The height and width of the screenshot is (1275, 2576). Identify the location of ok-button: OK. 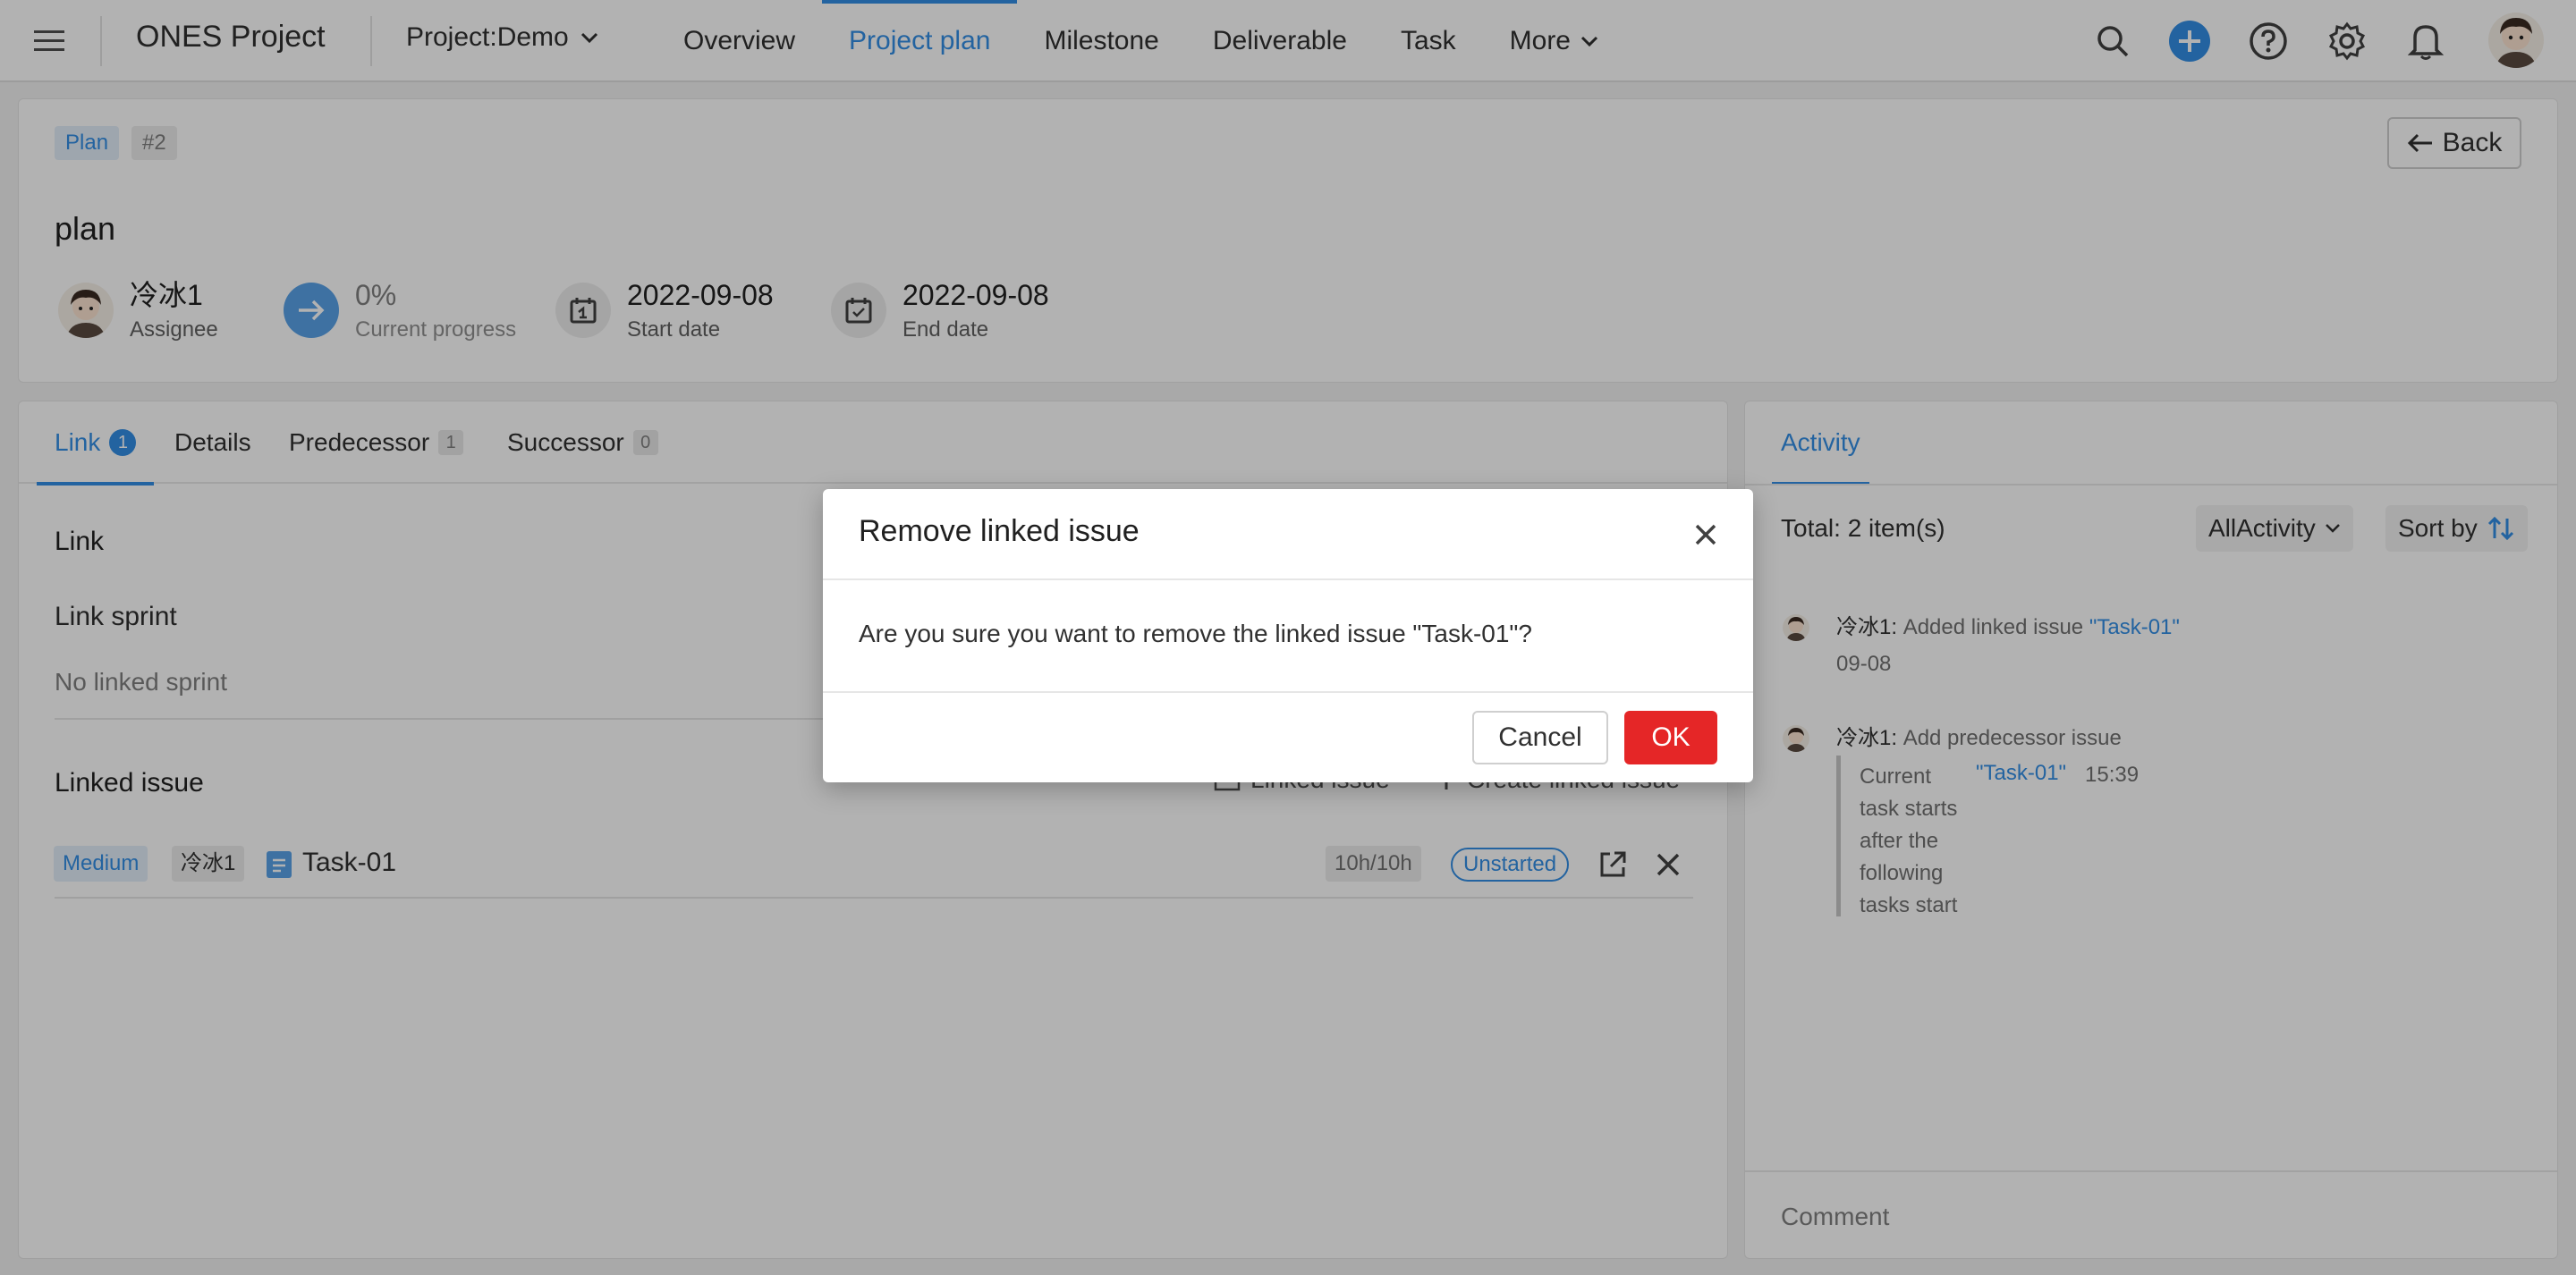
(1670, 737).